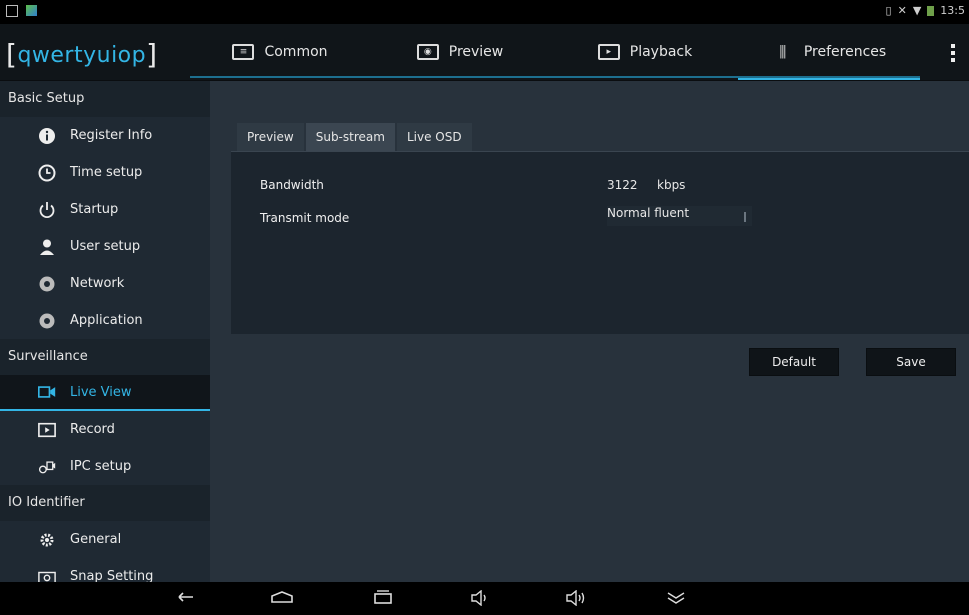  What do you see at coordinates (952, 10) in the screenshot?
I see `clock: 13:5` at bounding box center [952, 10].